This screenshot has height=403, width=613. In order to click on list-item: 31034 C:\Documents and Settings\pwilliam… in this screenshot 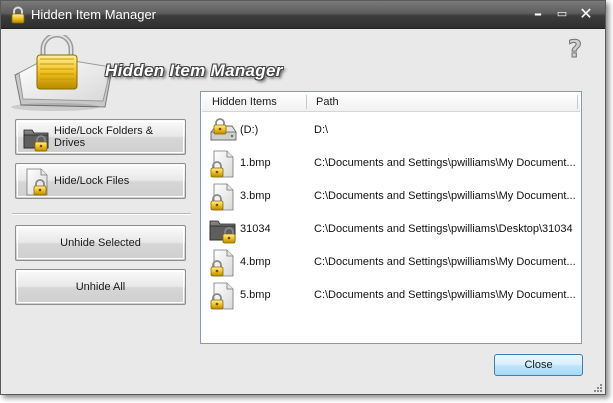, I will do `click(391, 229)`.